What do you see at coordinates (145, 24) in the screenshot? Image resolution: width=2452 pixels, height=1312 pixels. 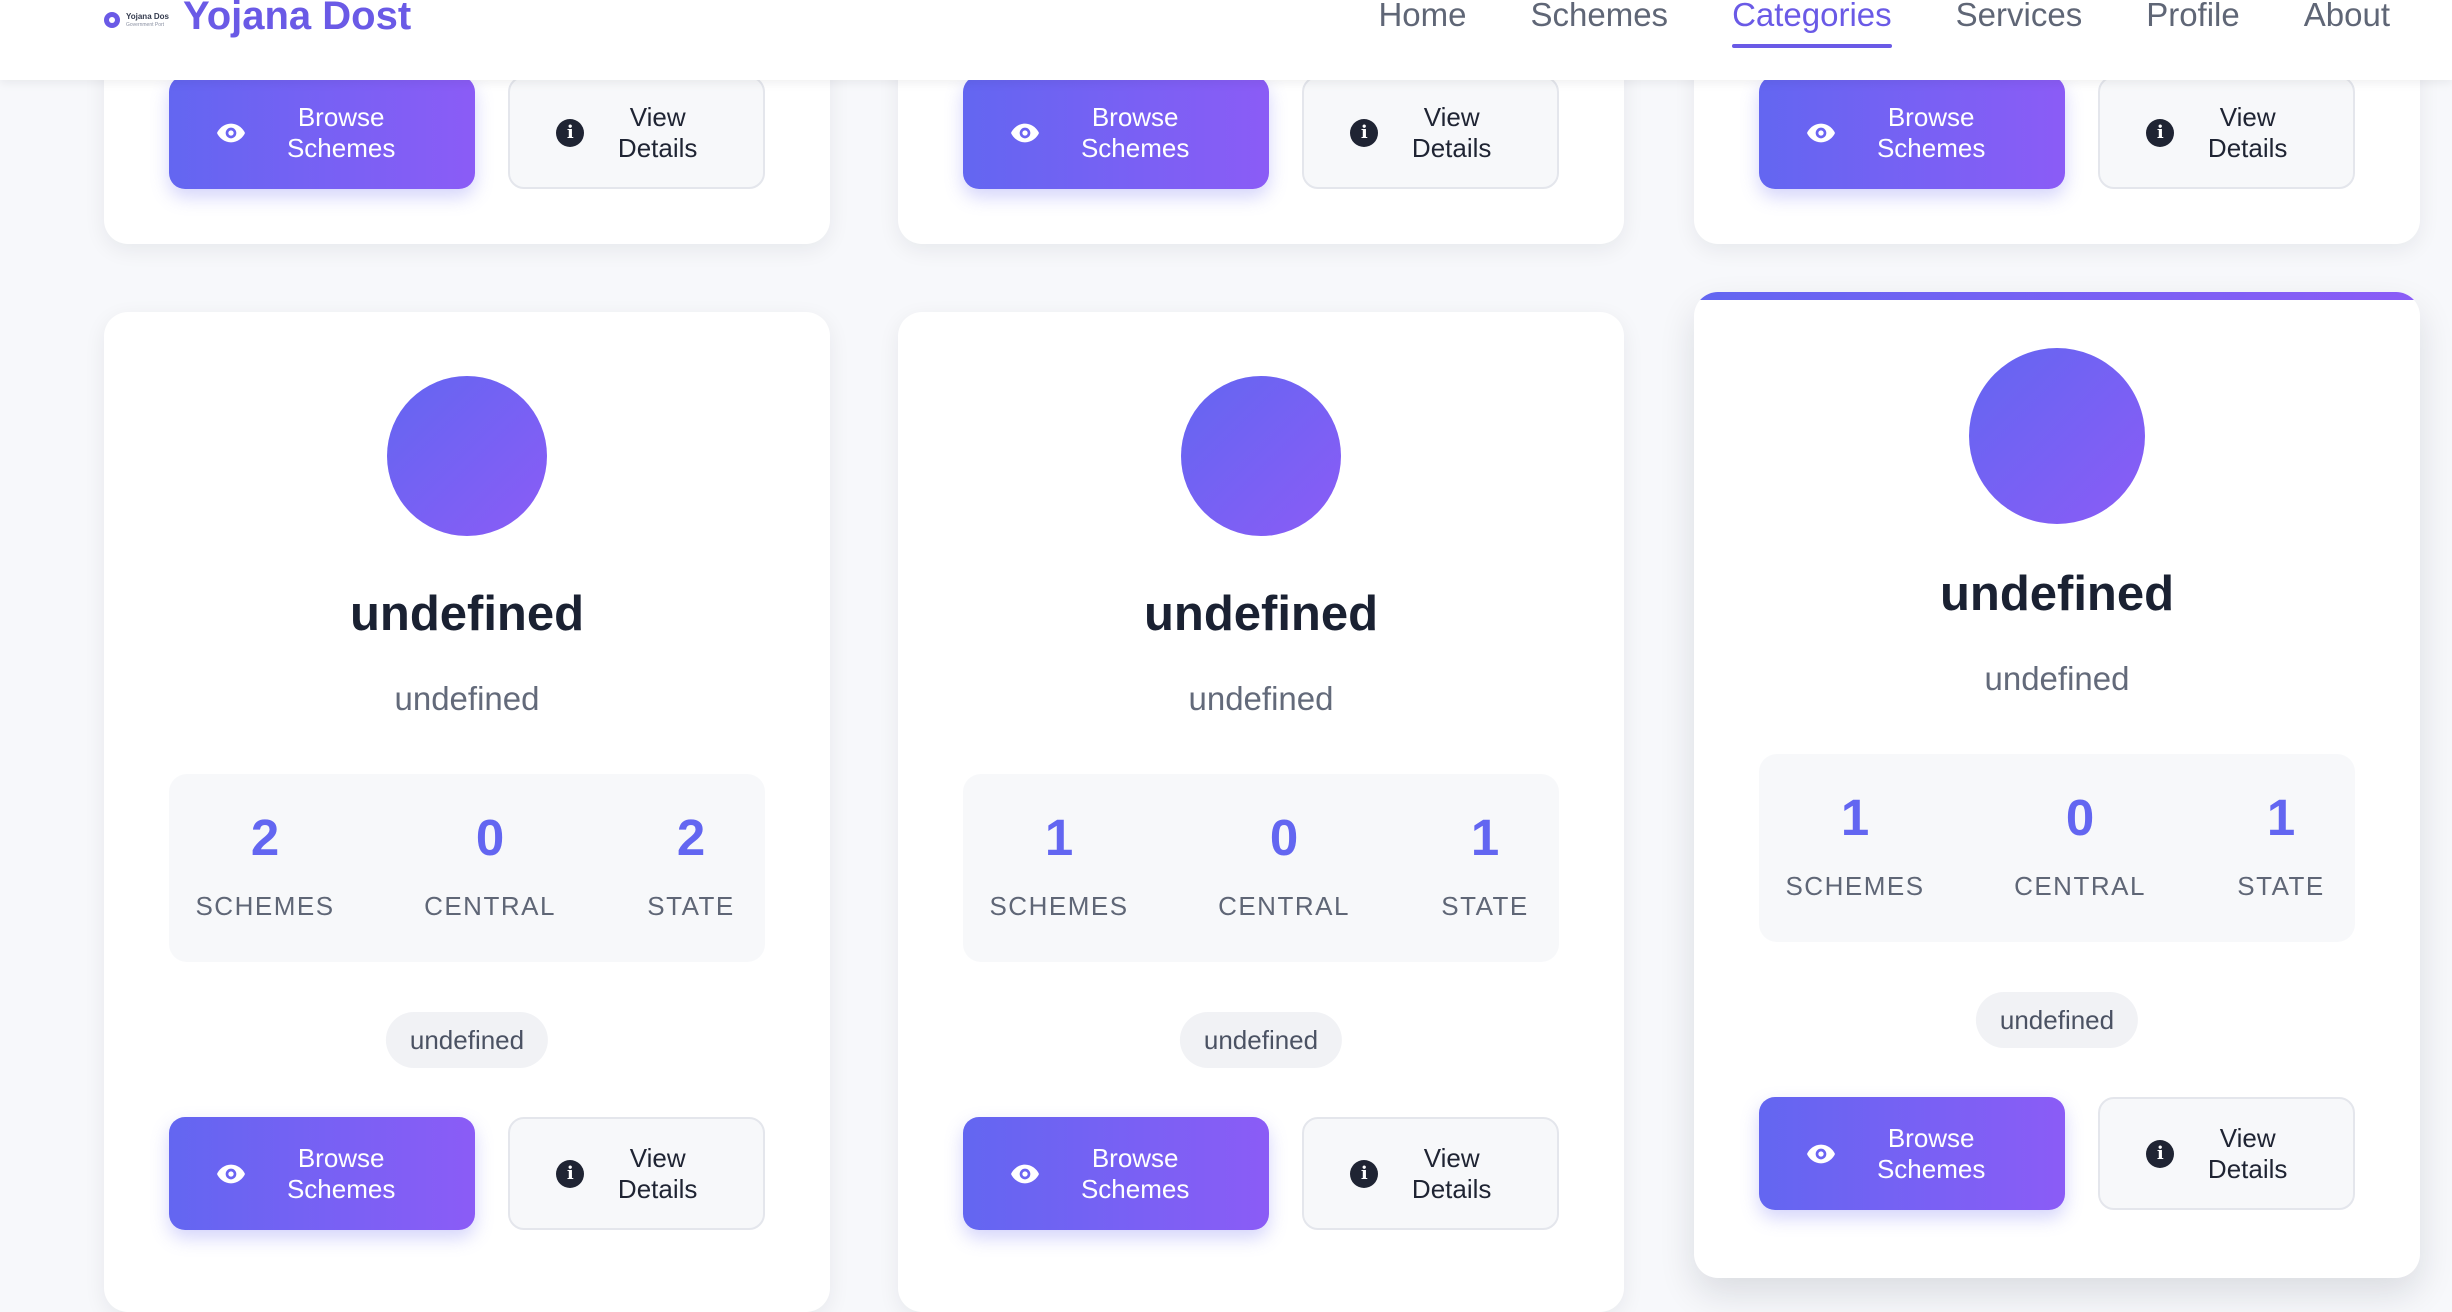 I see `brand-mini-subtitle: Government Port` at bounding box center [145, 24].